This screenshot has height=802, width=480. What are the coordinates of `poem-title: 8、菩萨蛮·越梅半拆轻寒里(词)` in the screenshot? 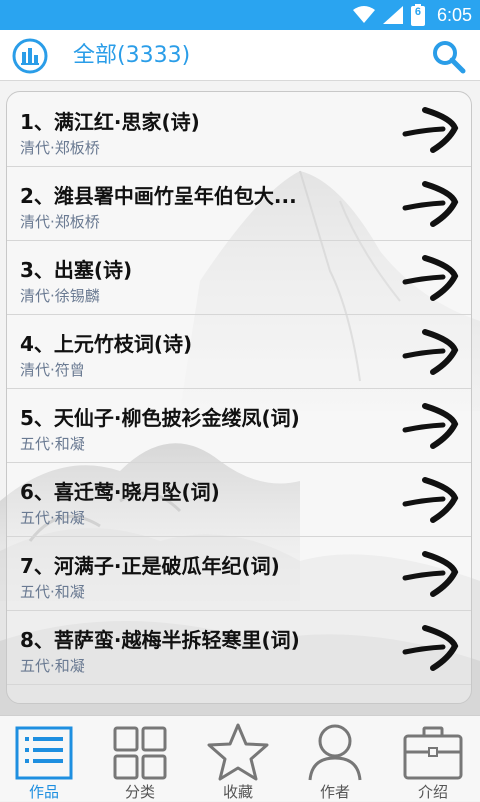 It's located at (160, 640).